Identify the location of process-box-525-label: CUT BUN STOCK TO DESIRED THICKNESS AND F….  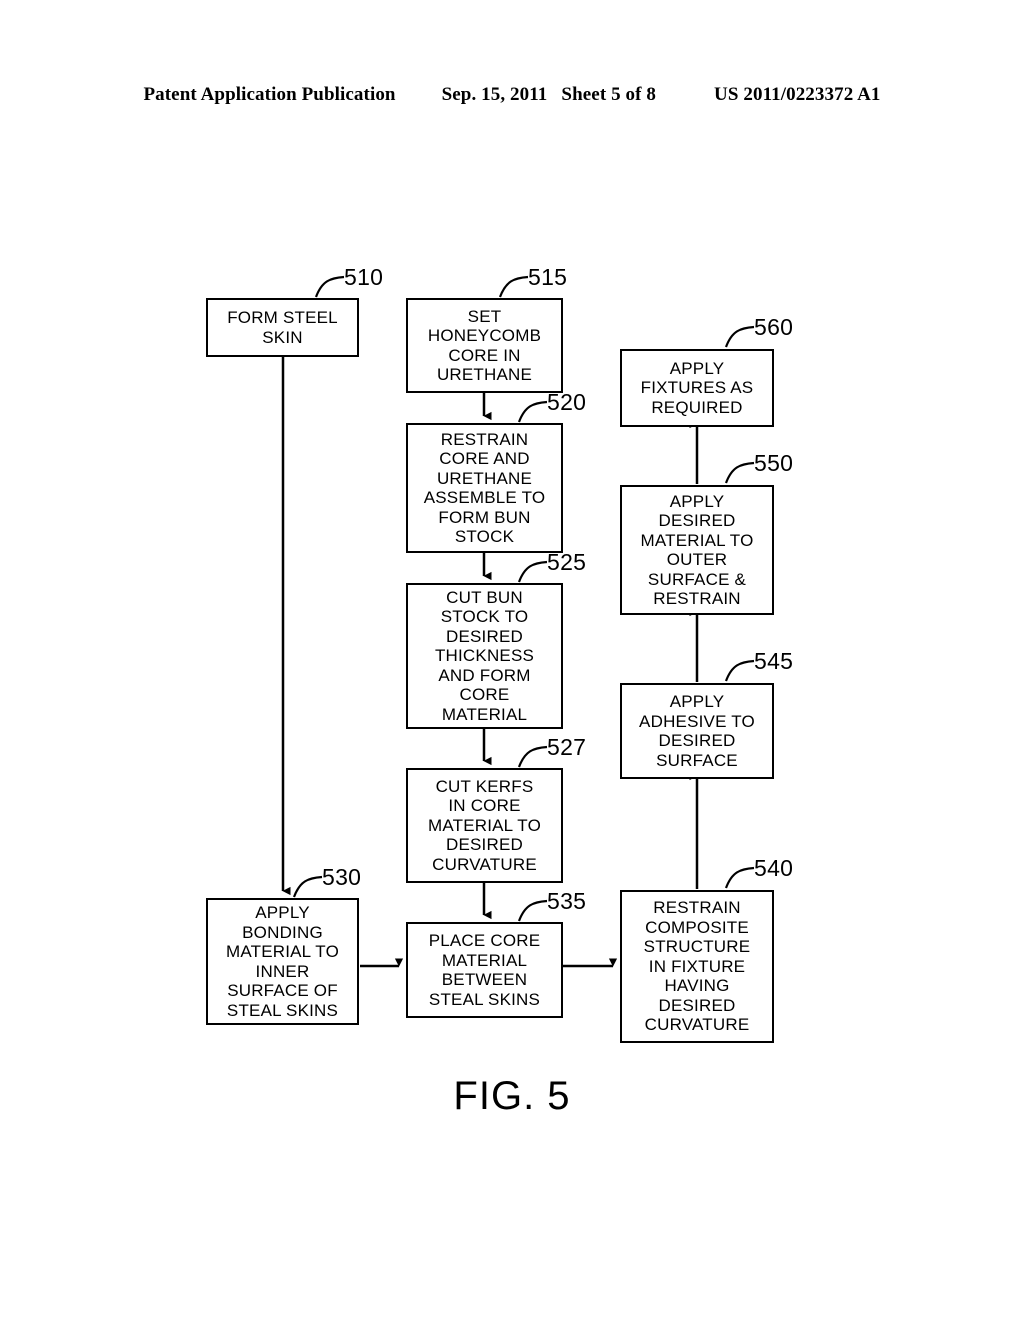
(484, 655).